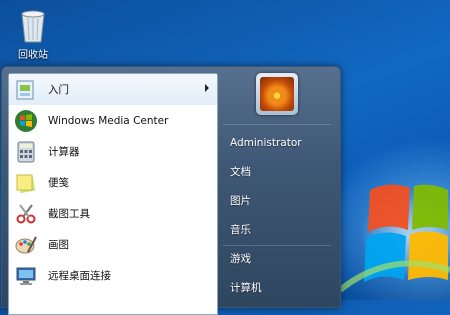 The height and width of the screenshot is (315, 450). Describe the element at coordinates (113, 151) in the screenshot. I see `program-calculator: 计算器` at that location.